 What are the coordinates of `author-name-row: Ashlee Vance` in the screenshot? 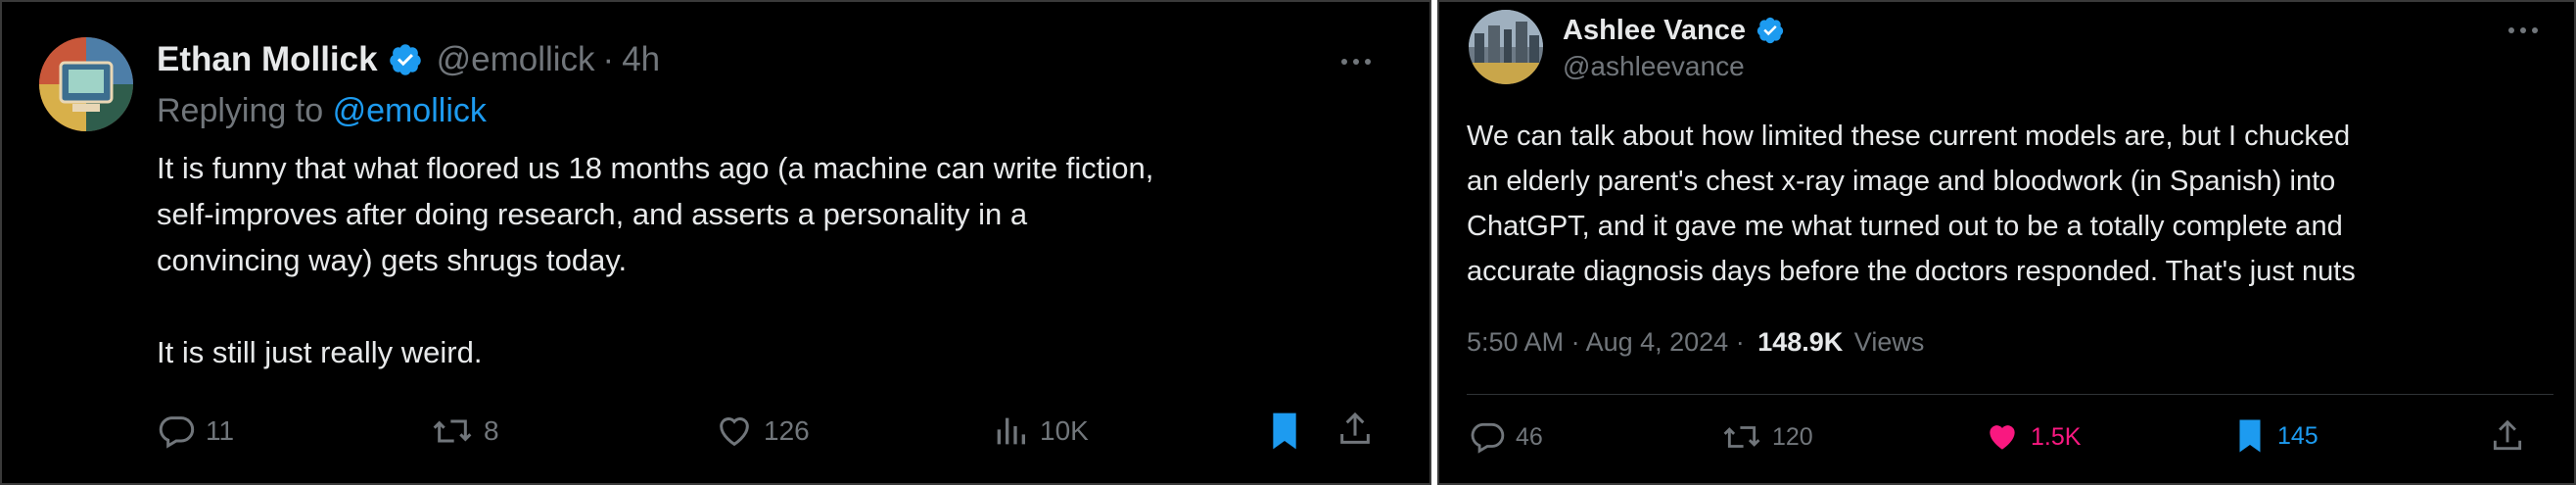 It's located at (1674, 30).